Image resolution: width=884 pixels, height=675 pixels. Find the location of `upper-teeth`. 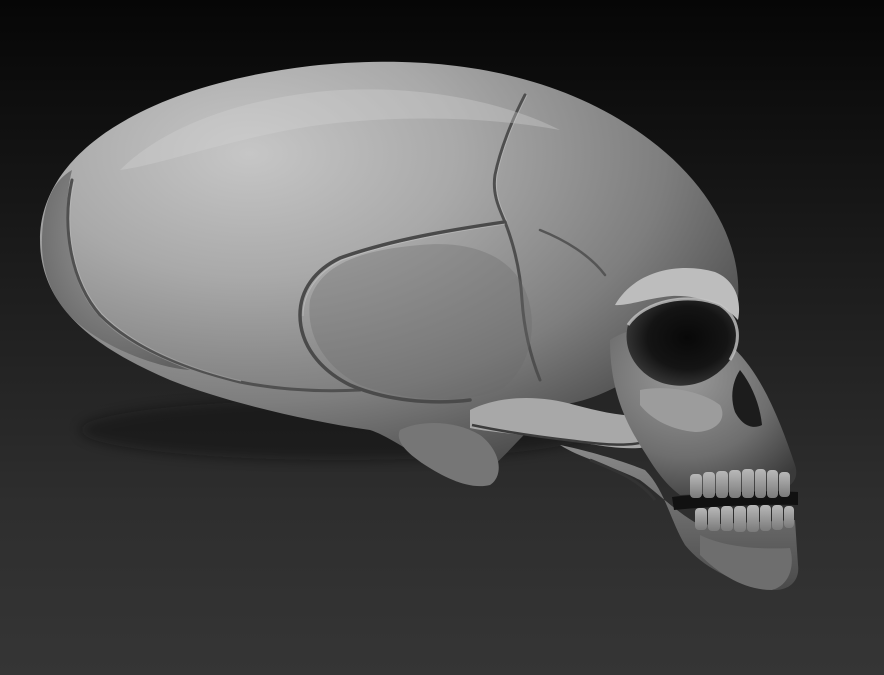

upper-teeth is located at coordinates (740, 483).